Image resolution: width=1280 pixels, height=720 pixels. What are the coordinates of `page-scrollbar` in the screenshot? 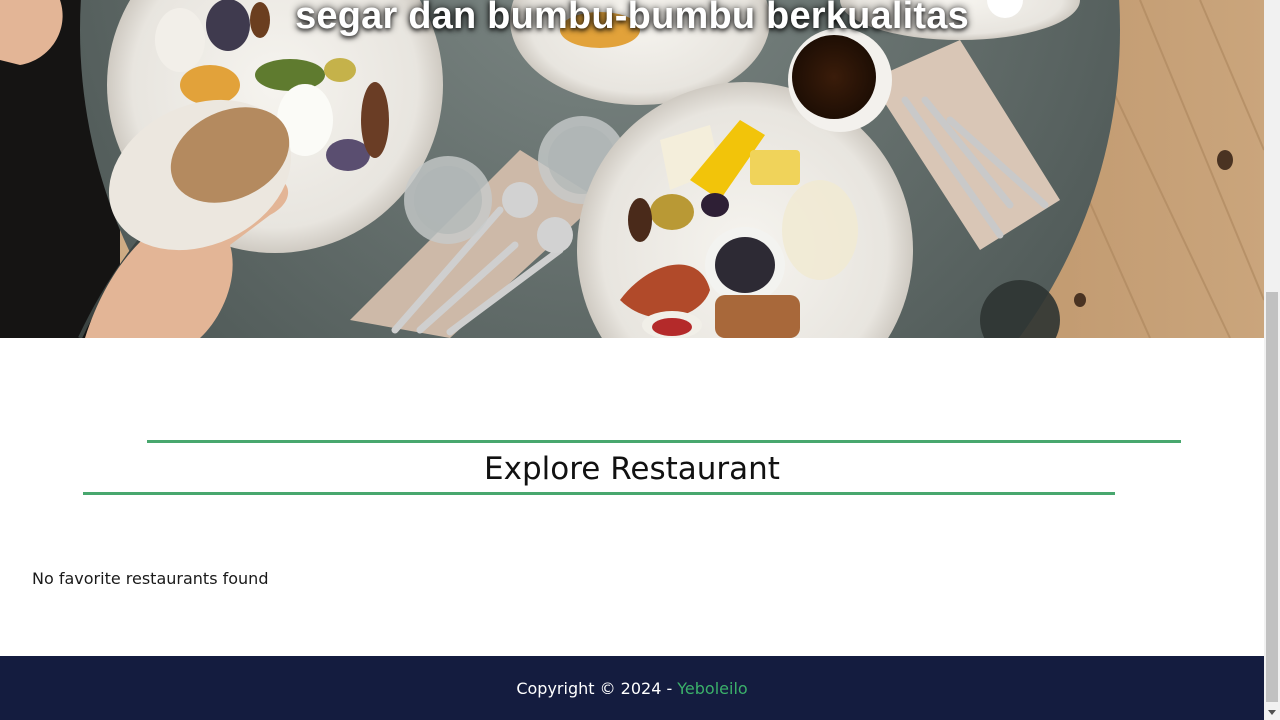 It's located at (1272, 360).